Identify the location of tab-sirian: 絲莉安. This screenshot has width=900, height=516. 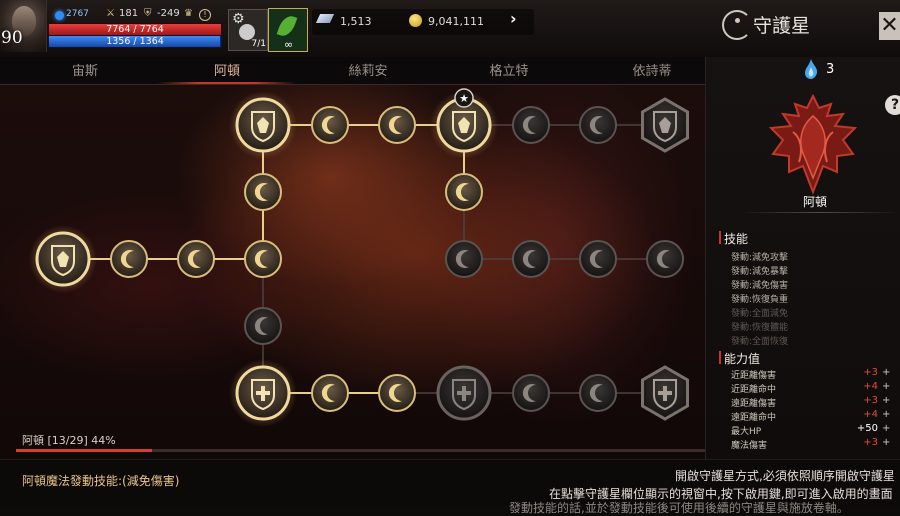
(368, 69).